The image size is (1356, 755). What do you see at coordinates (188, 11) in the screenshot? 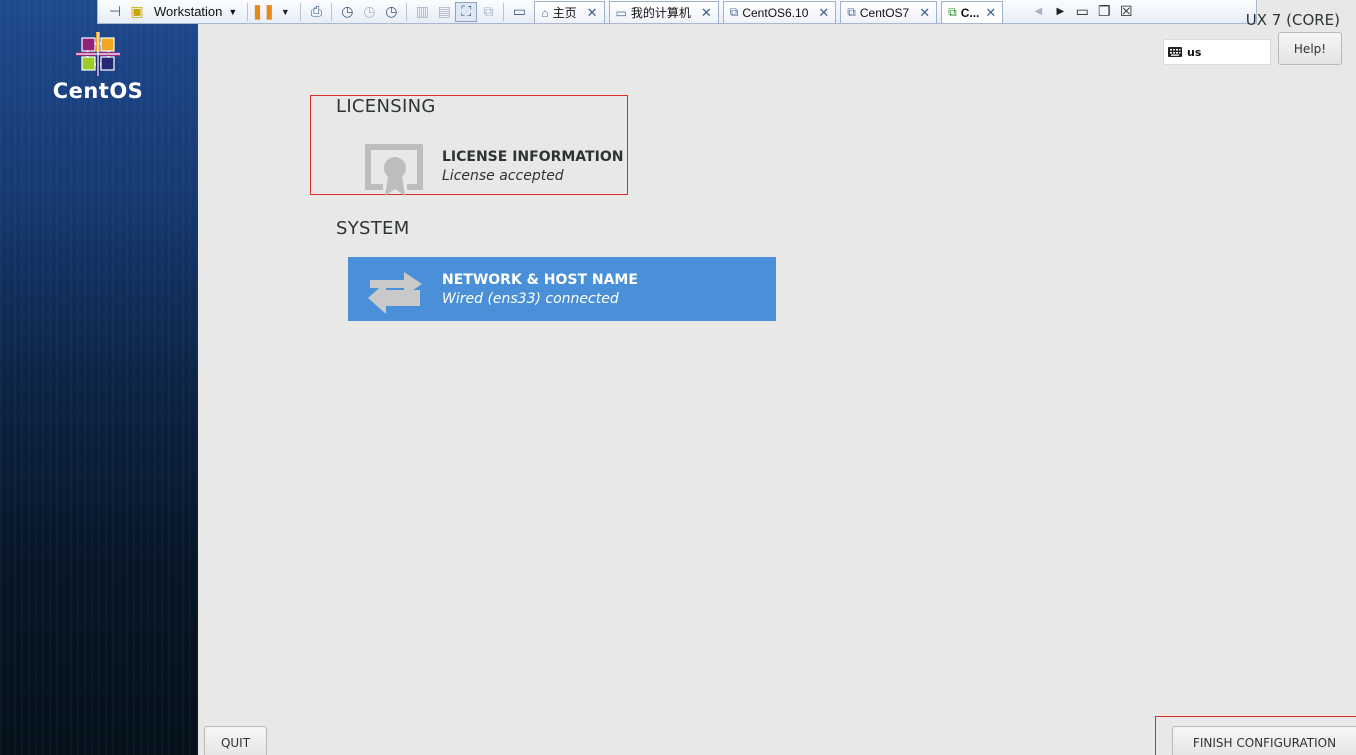
I see `workstation-label: Workstation` at bounding box center [188, 11].